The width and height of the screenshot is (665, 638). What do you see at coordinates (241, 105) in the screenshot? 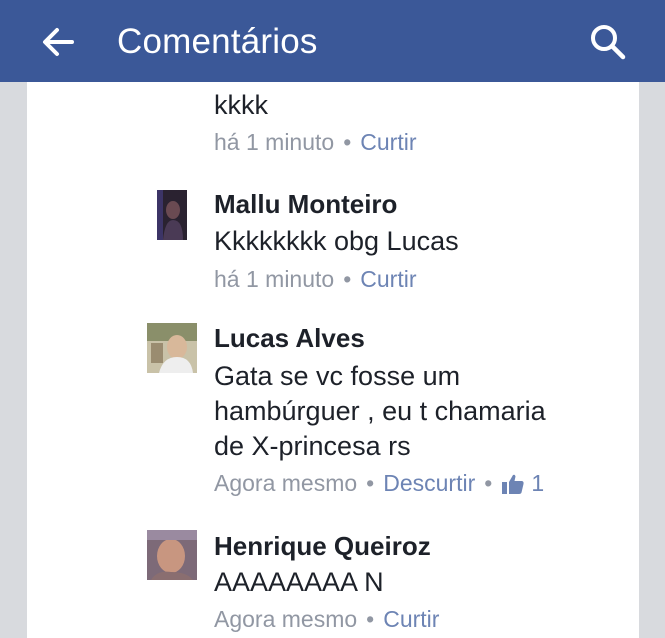
I see `comment-text: kkkk` at bounding box center [241, 105].